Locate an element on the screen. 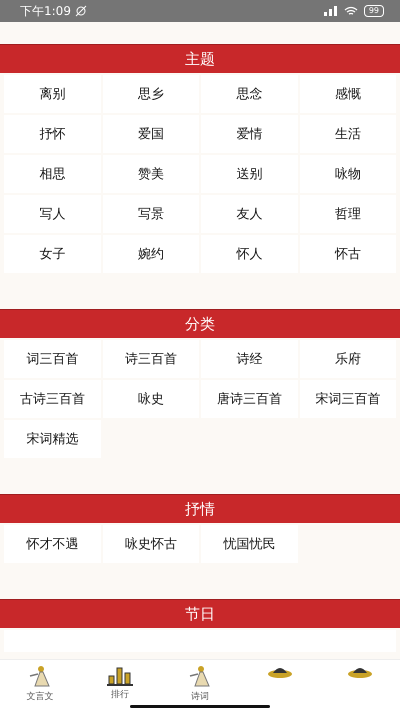  category-item: 相思 is located at coordinates (52, 174).